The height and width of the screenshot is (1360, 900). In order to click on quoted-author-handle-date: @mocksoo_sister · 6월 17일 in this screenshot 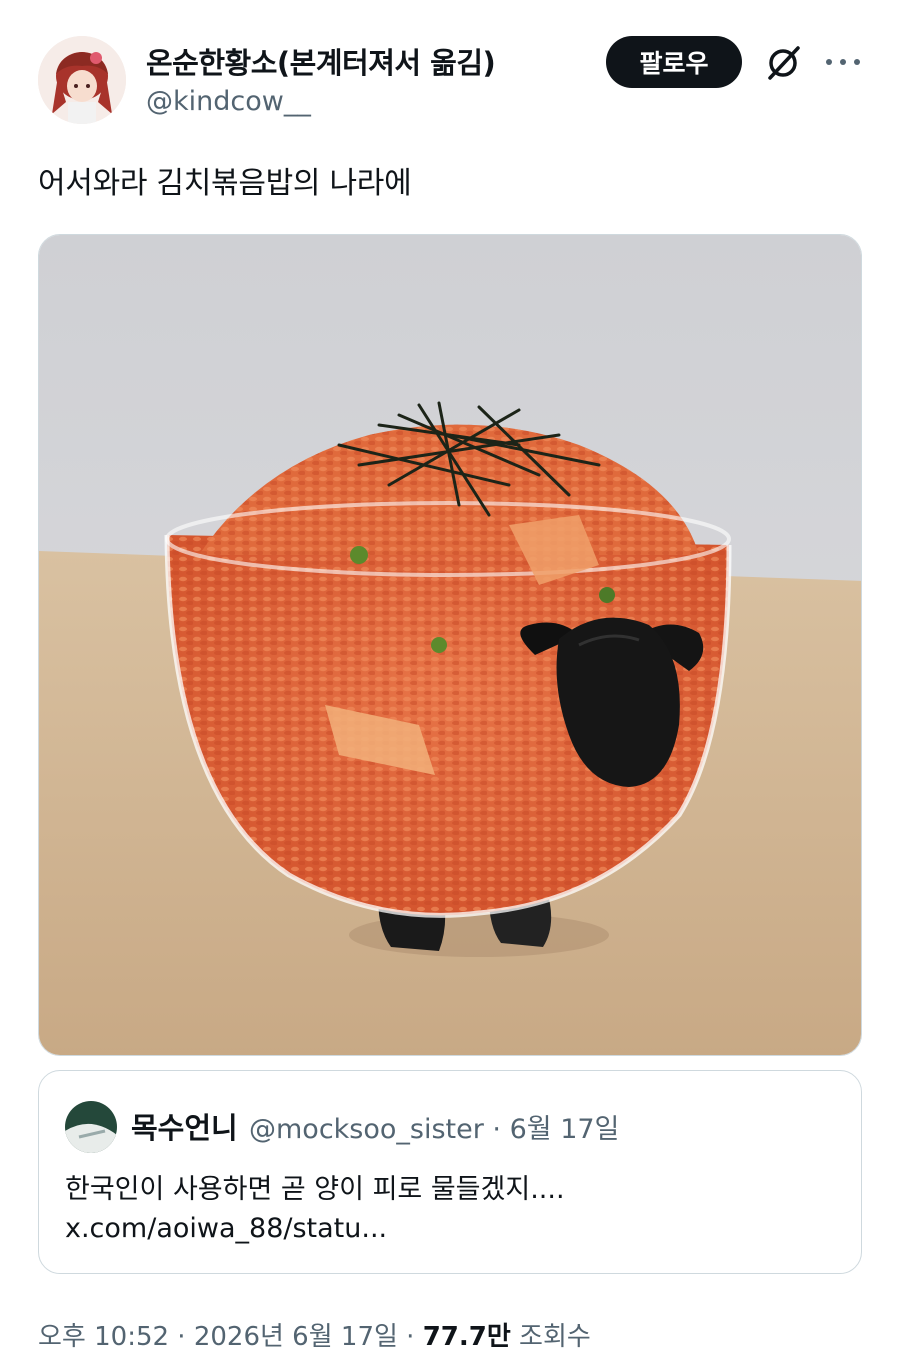, I will do `click(434, 1129)`.